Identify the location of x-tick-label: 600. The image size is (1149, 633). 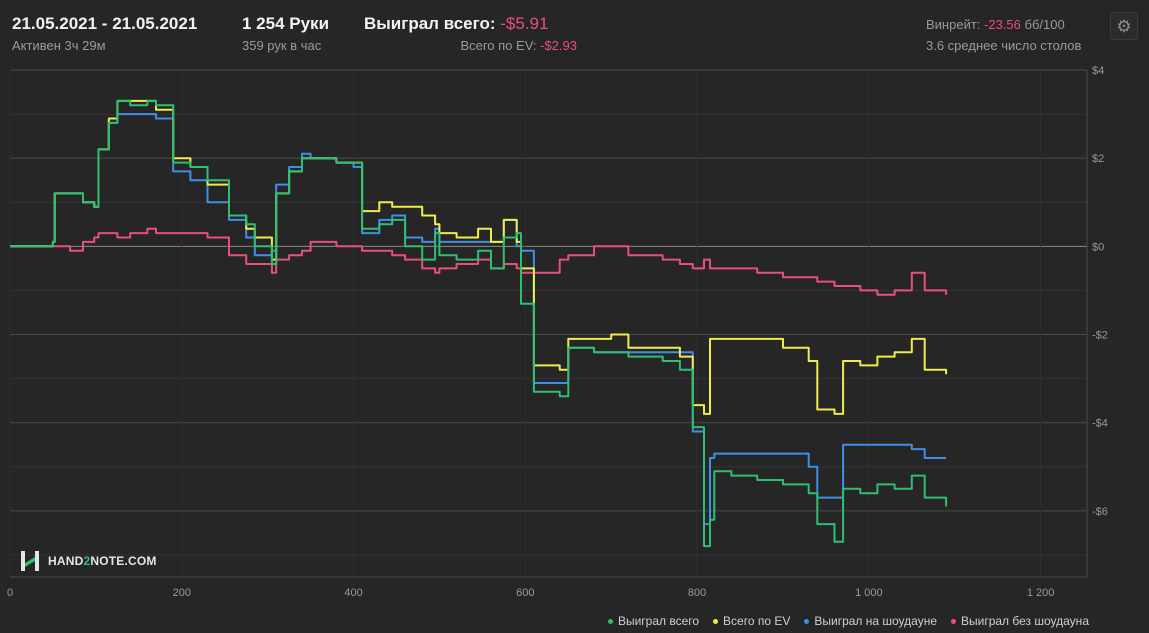
(525, 593).